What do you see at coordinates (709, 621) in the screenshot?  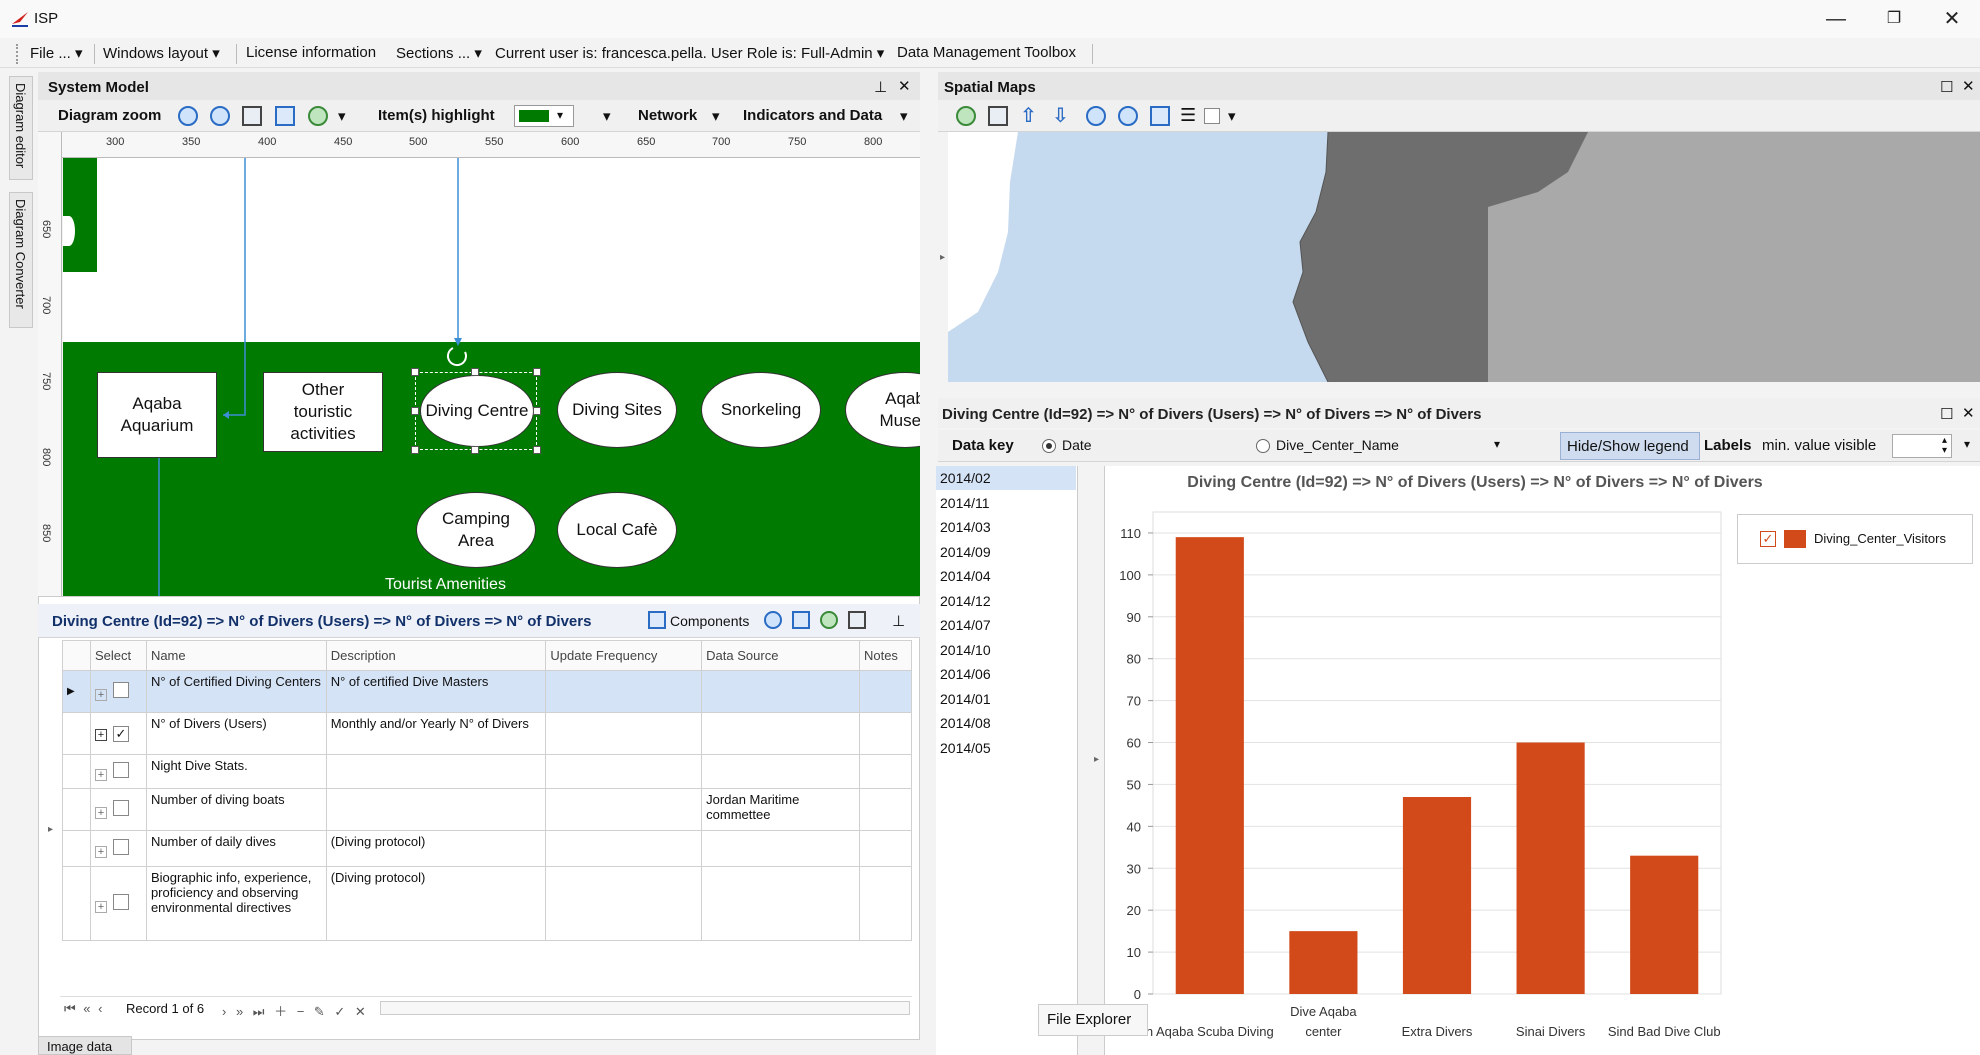 I see `components-button: Components` at bounding box center [709, 621].